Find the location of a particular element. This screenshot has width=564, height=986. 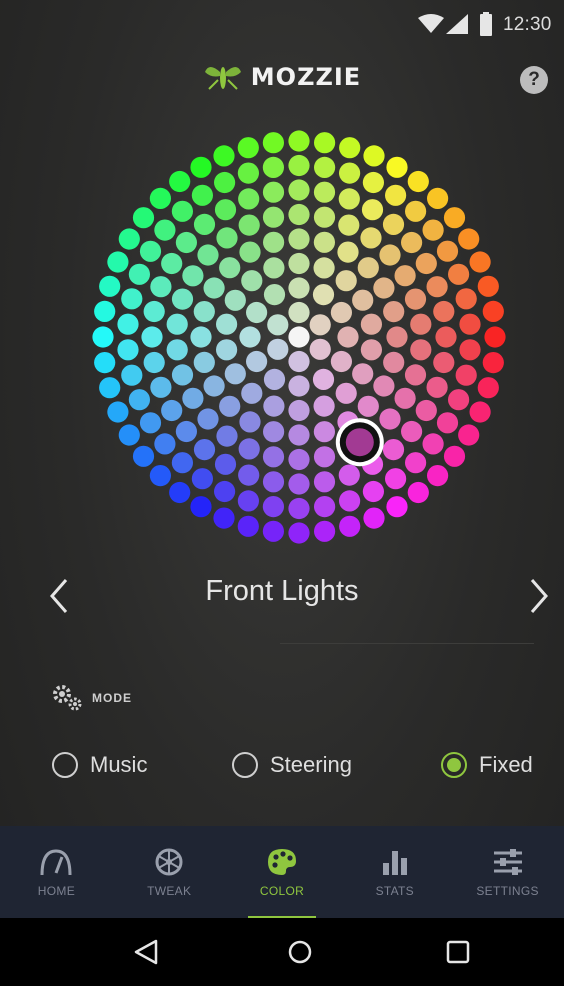

home-icon is located at coordinates (300, 952).